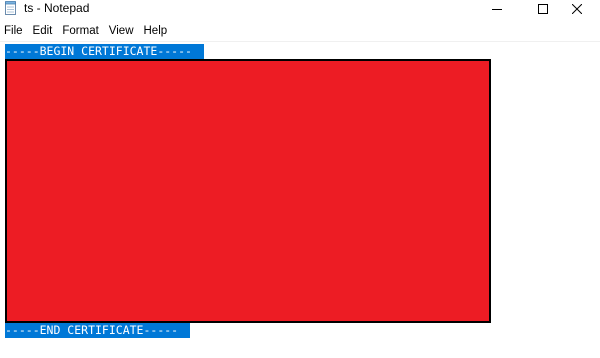 The image size is (600, 358). I want to click on menu-file: File, so click(14, 31).